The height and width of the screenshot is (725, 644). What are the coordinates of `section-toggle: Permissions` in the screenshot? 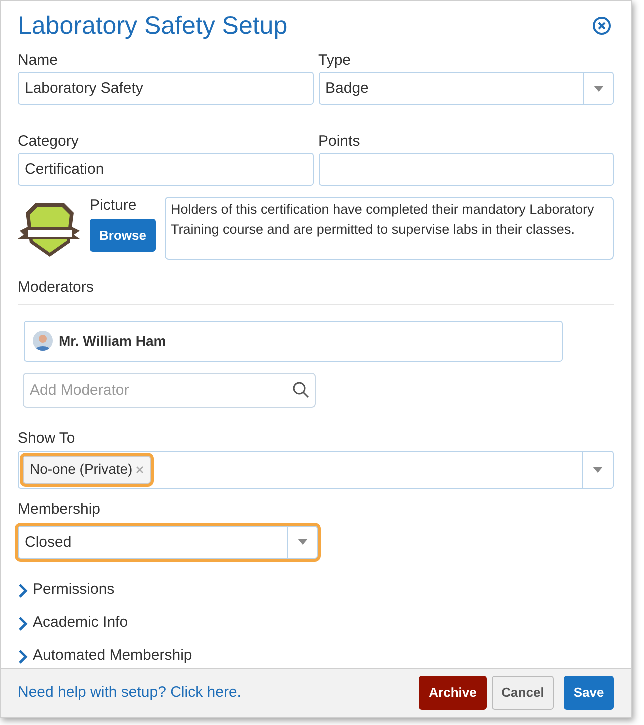 It's located at (316, 591).